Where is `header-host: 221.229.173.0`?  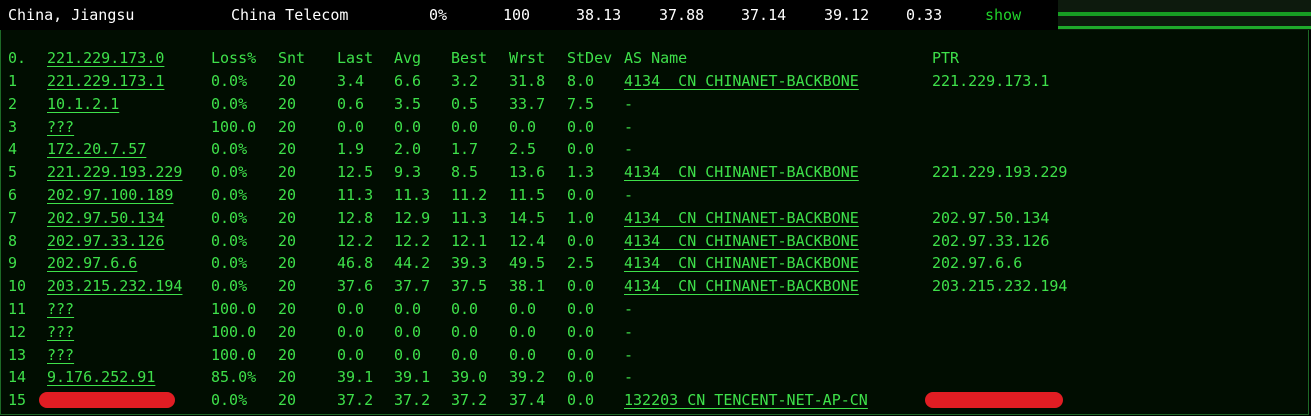 header-host: 221.229.173.0 is located at coordinates (105, 58).